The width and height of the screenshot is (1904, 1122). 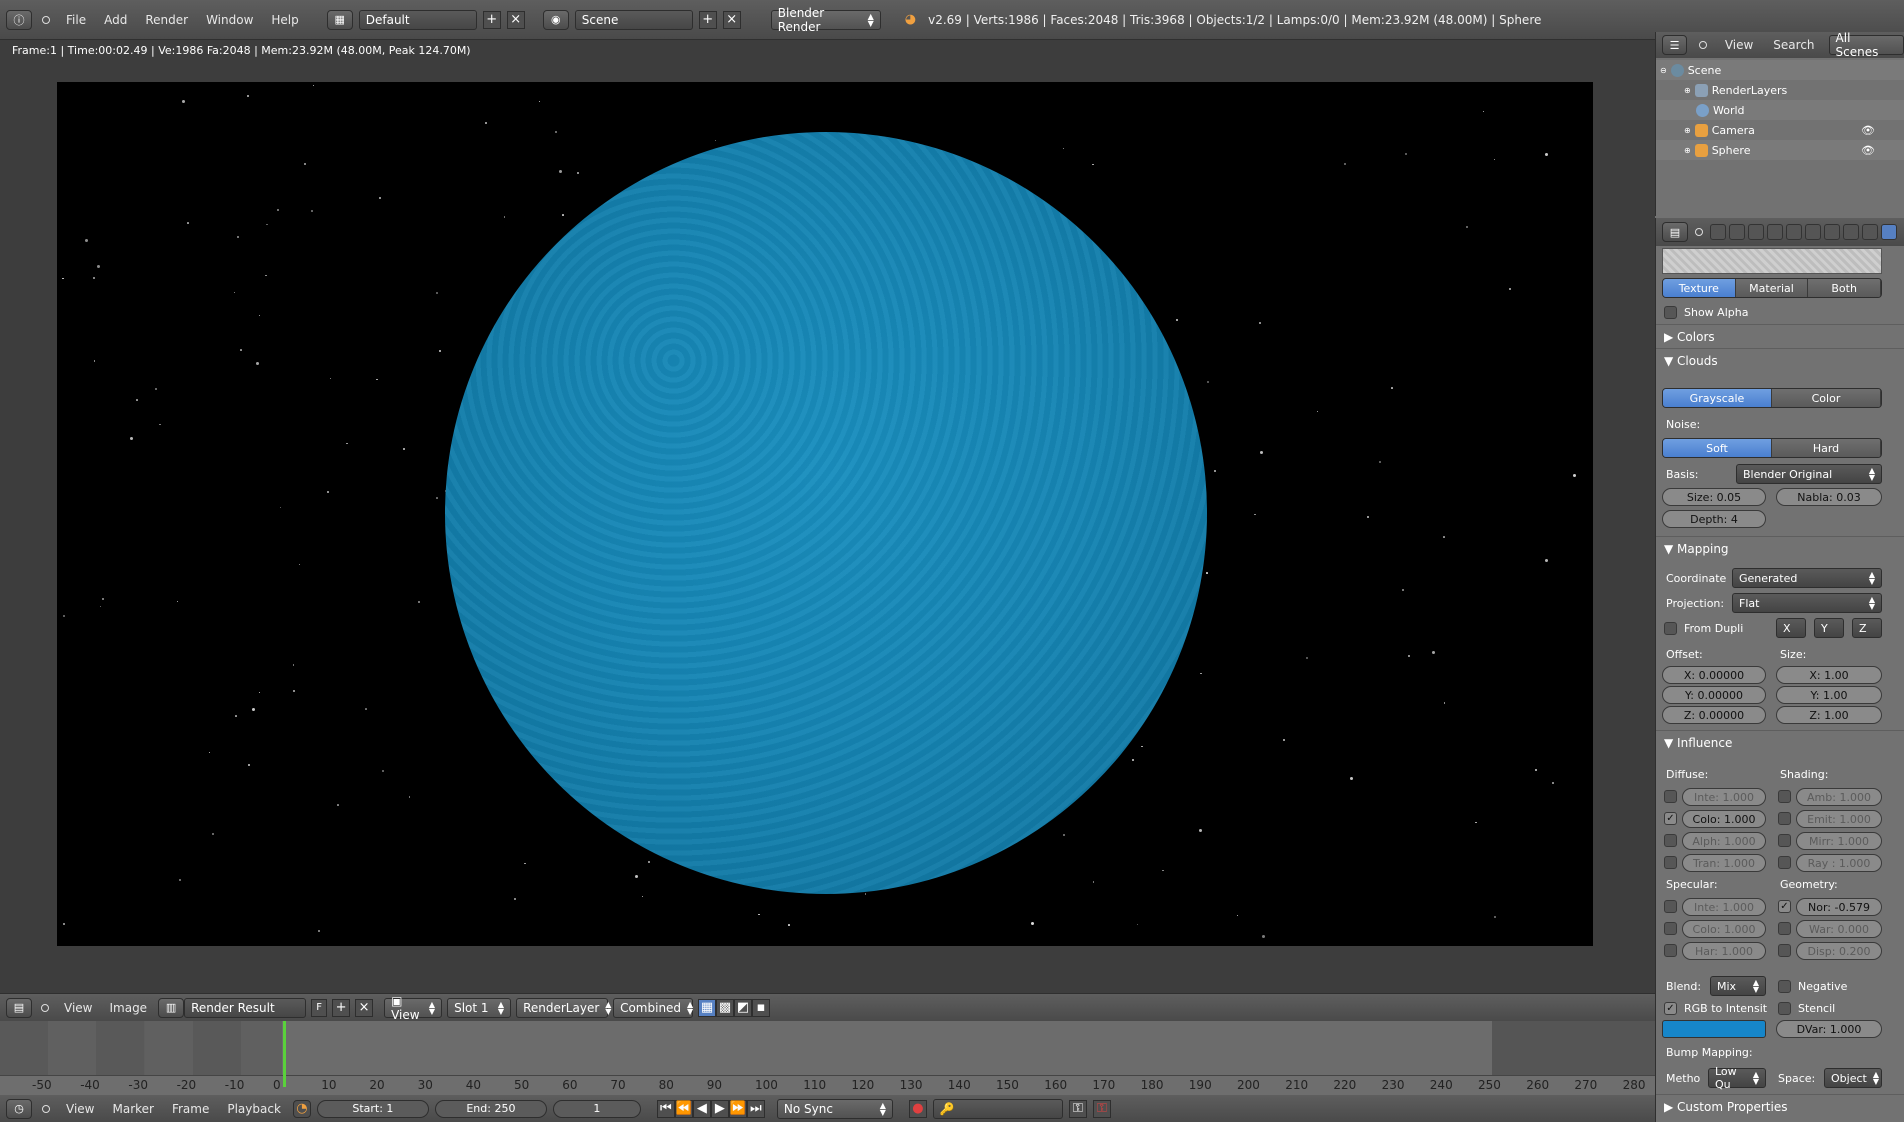 What do you see at coordinates (339, 19) in the screenshot?
I see `screen-layout-icon: ▦` at bounding box center [339, 19].